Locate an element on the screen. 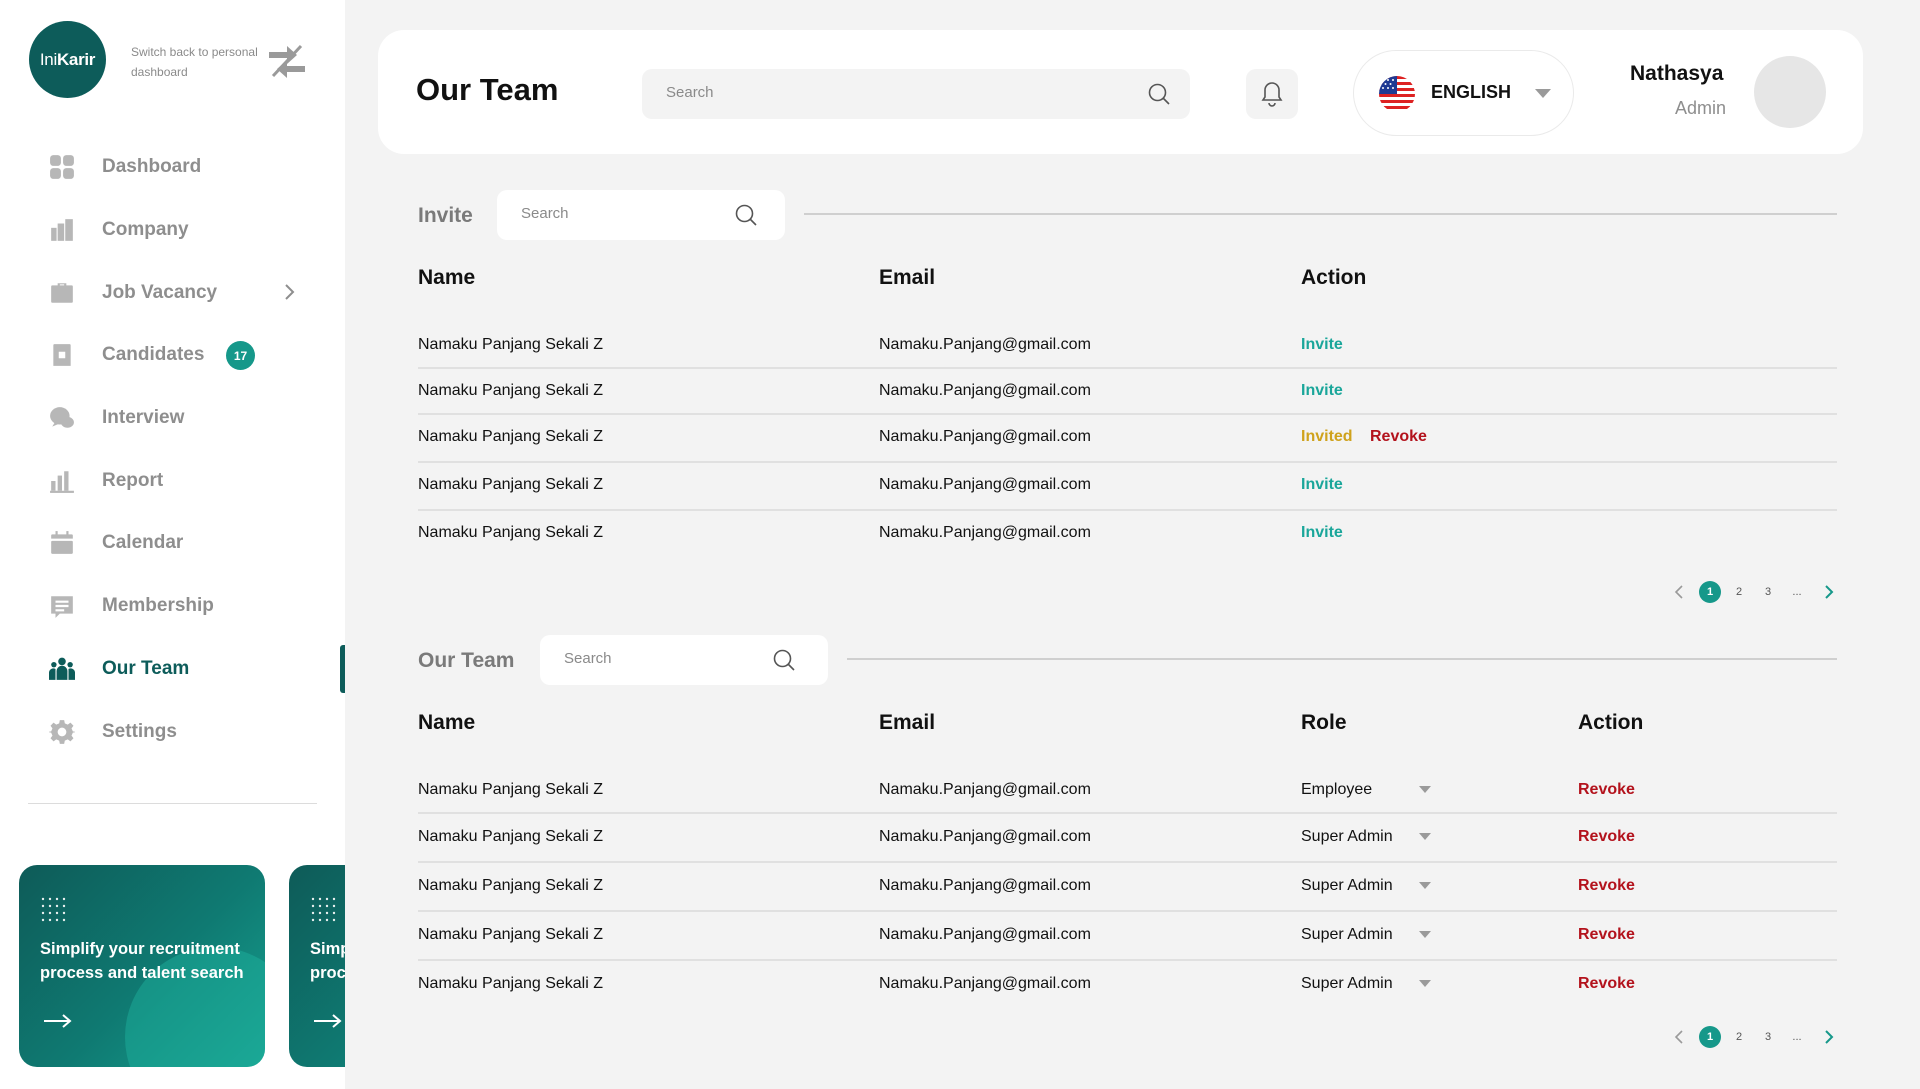 This screenshot has width=1920, height=1089. page-title: Our Team is located at coordinates (487, 89).